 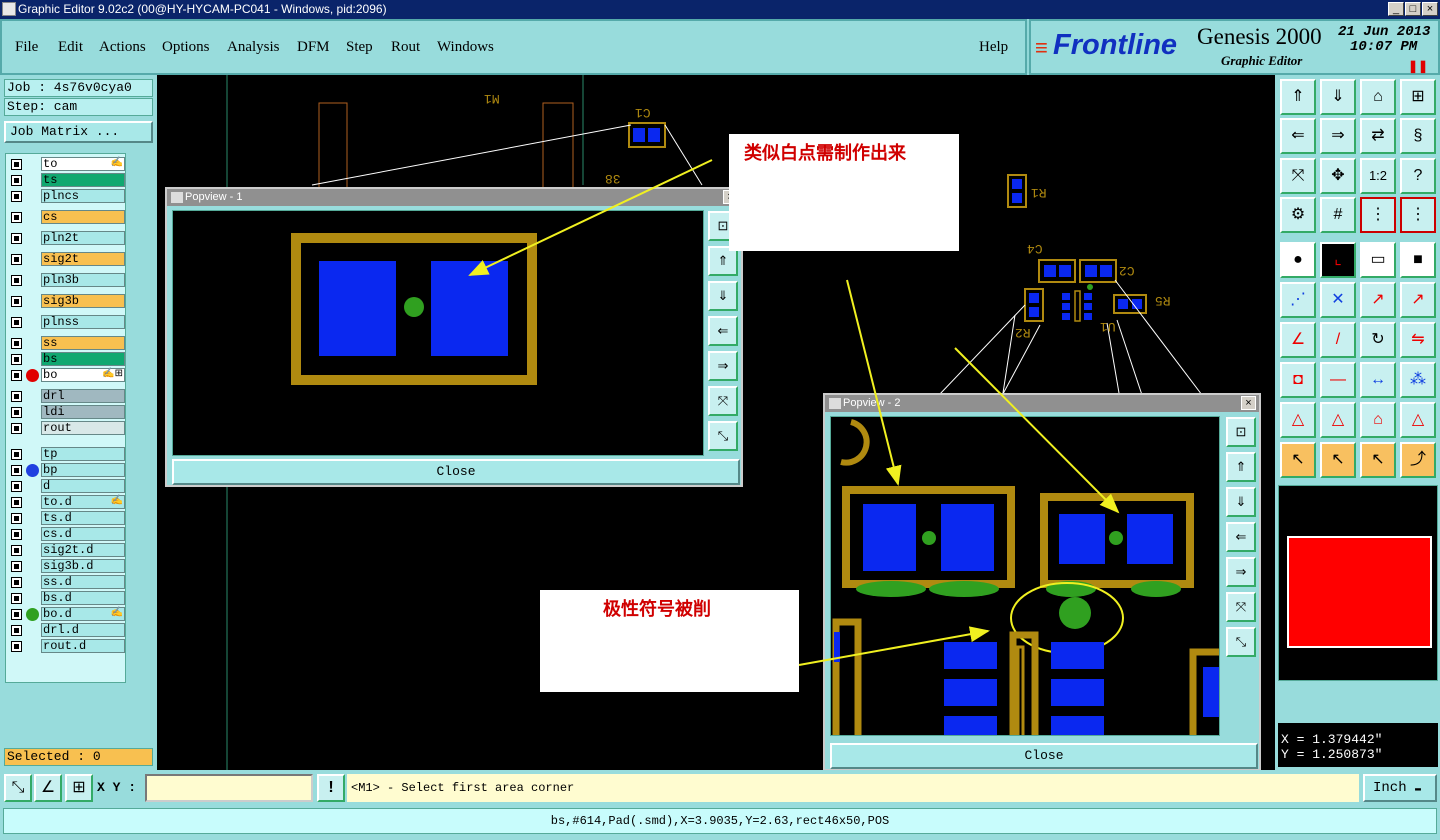 What do you see at coordinates (1384, 32) in the screenshot?
I see `logo-date: 21 Jun 2013` at bounding box center [1384, 32].